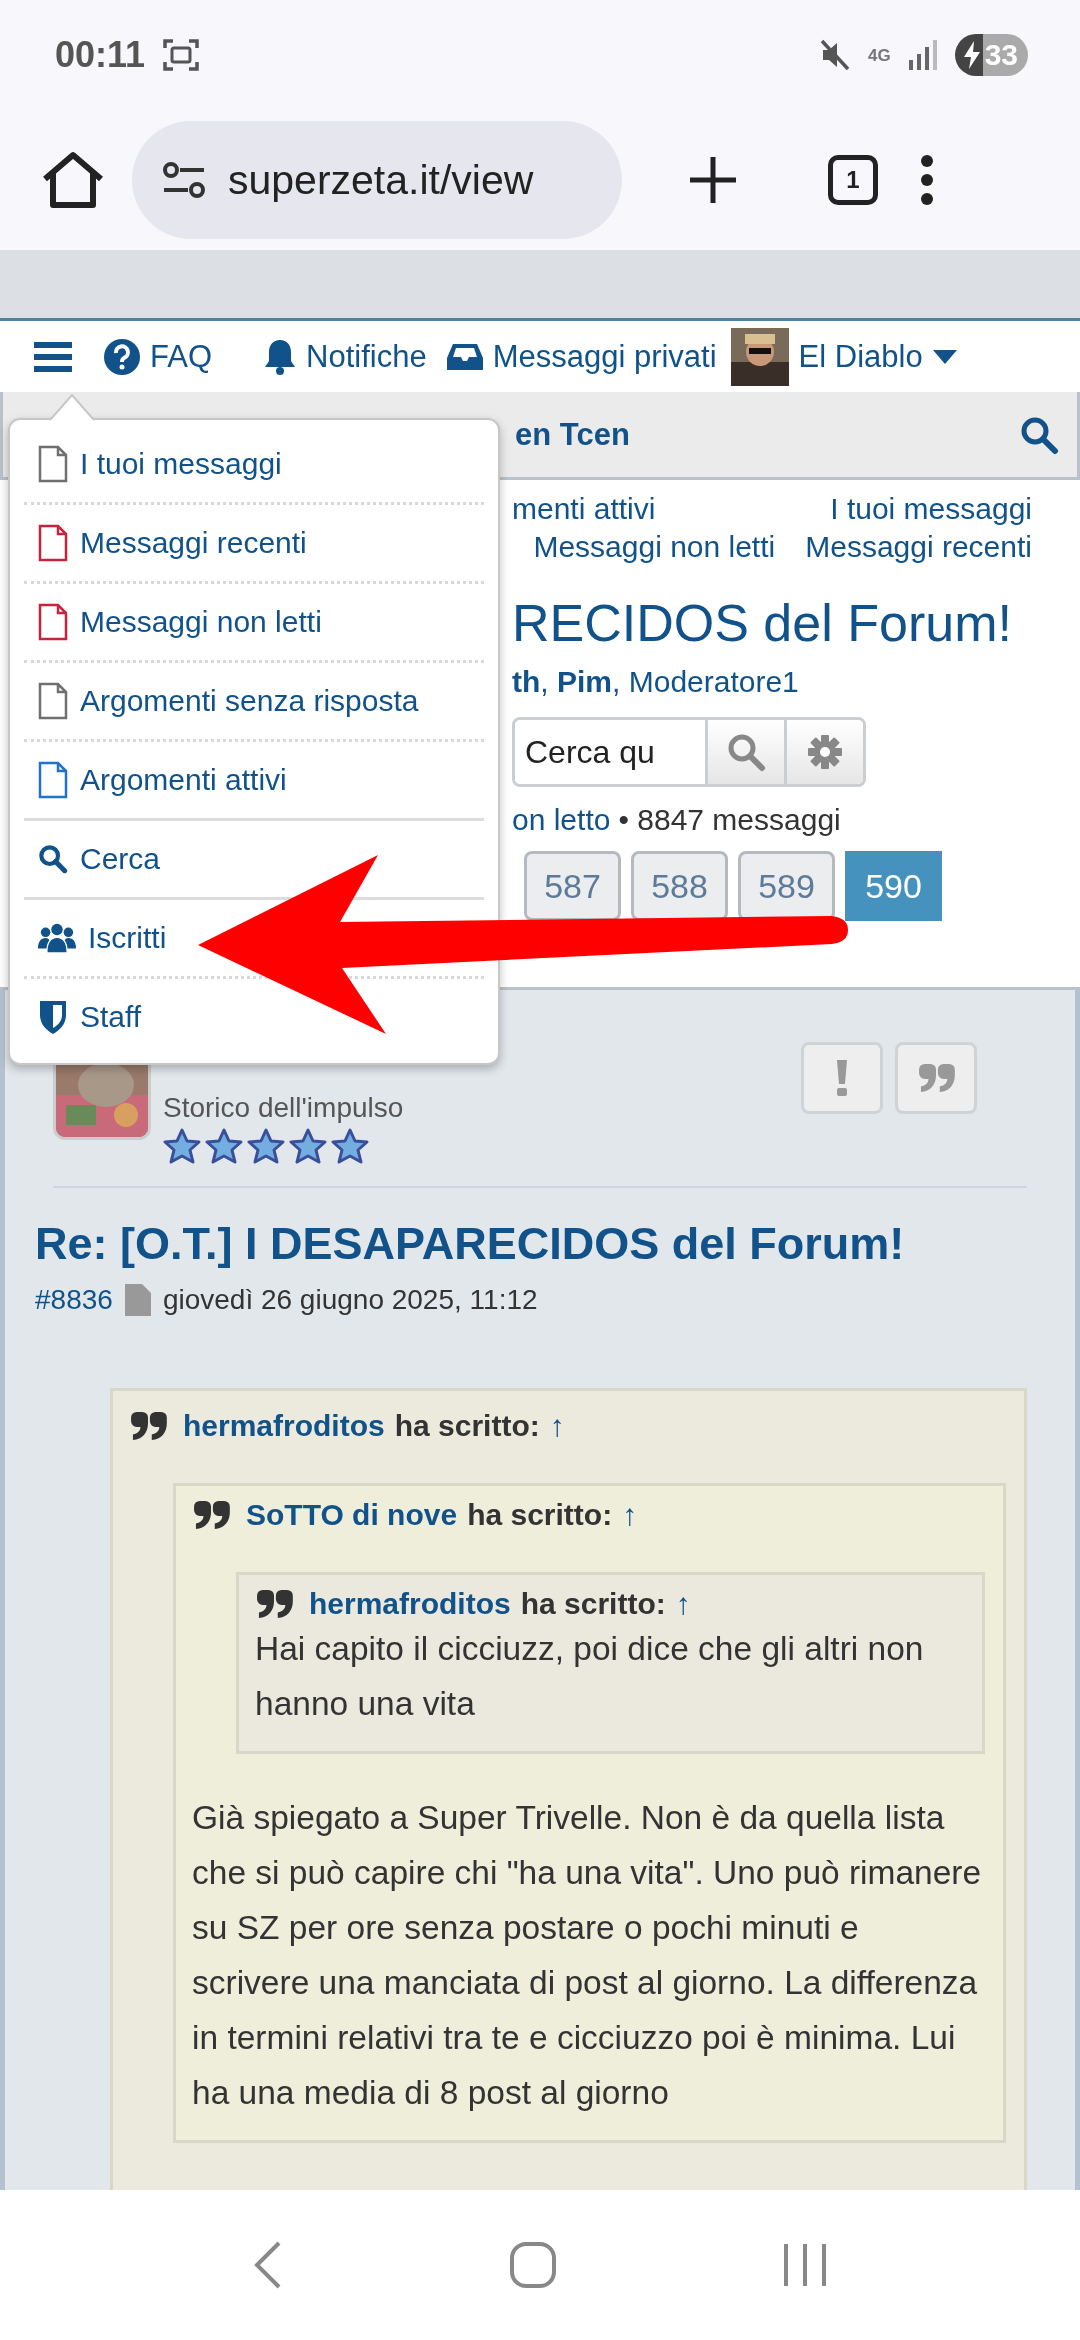 This screenshot has width=1080, height=2340. What do you see at coordinates (345, 356) in the screenshot?
I see `notifications-link: Notifiche` at bounding box center [345, 356].